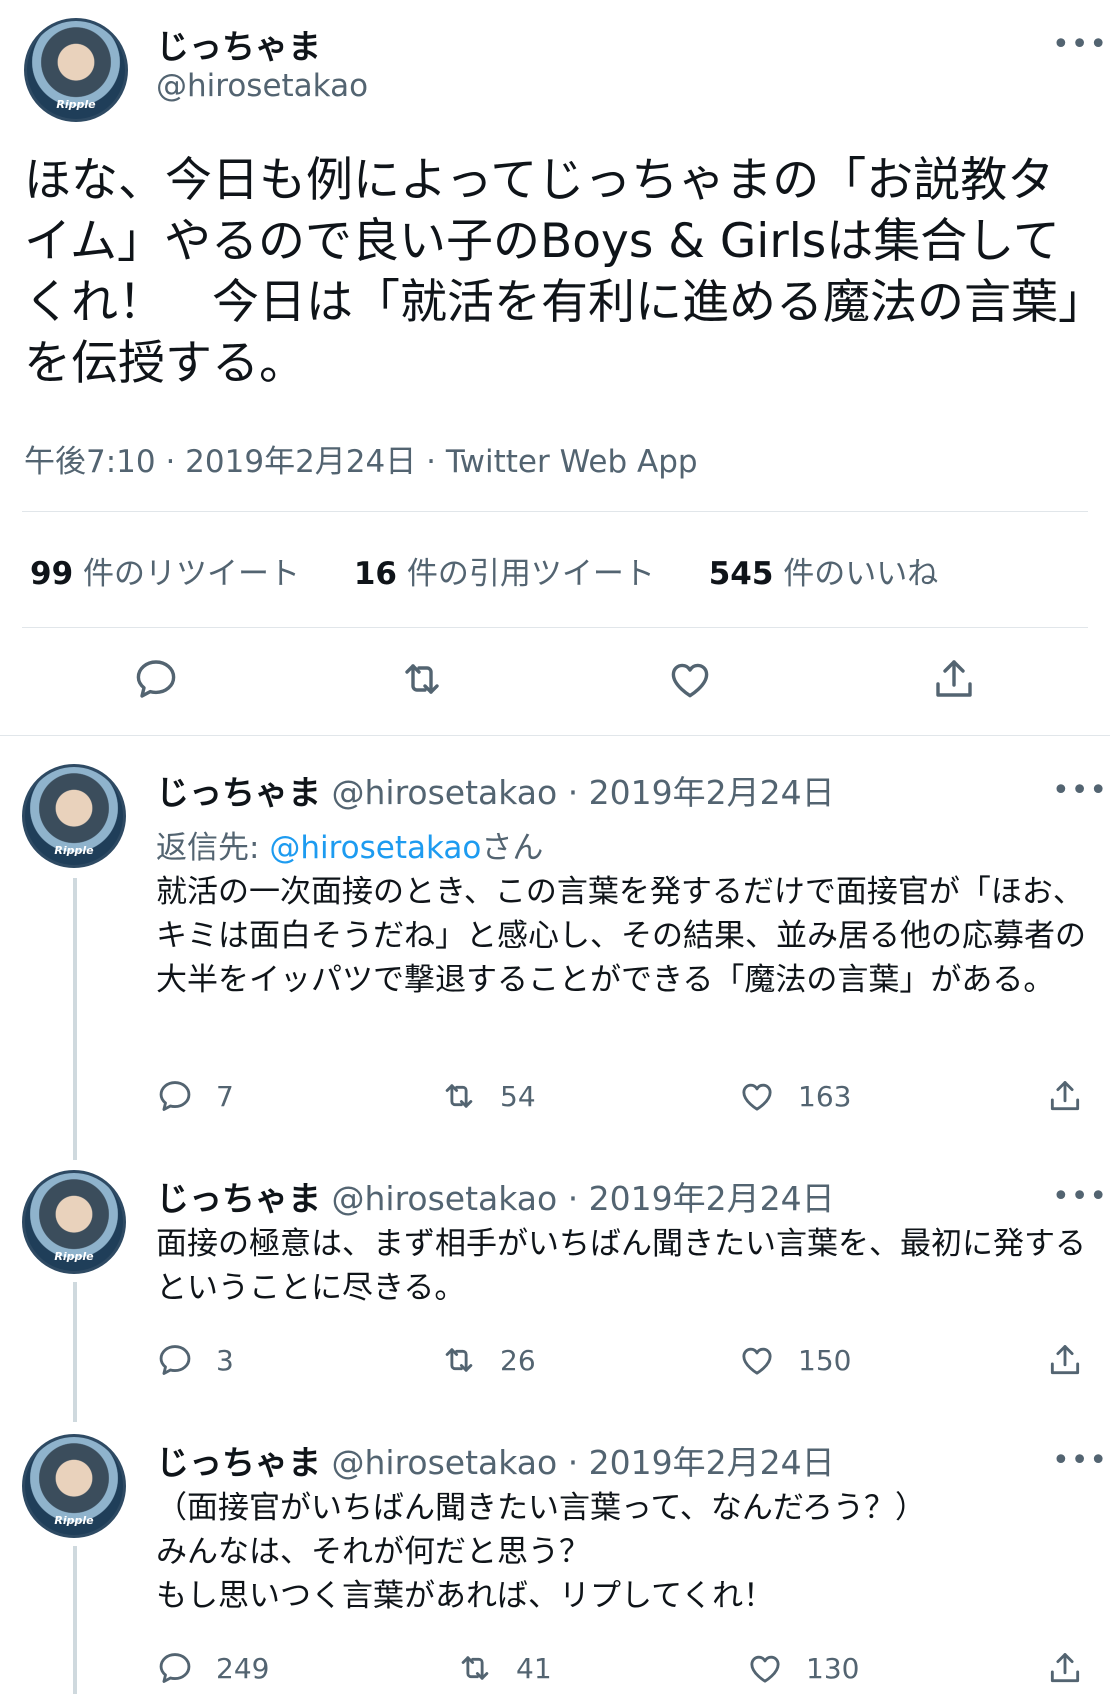 The width and height of the screenshot is (1110, 1694). Describe the element at coordinates (225, 1360) in the screenshot. I see `reply-count: 3` at that location.